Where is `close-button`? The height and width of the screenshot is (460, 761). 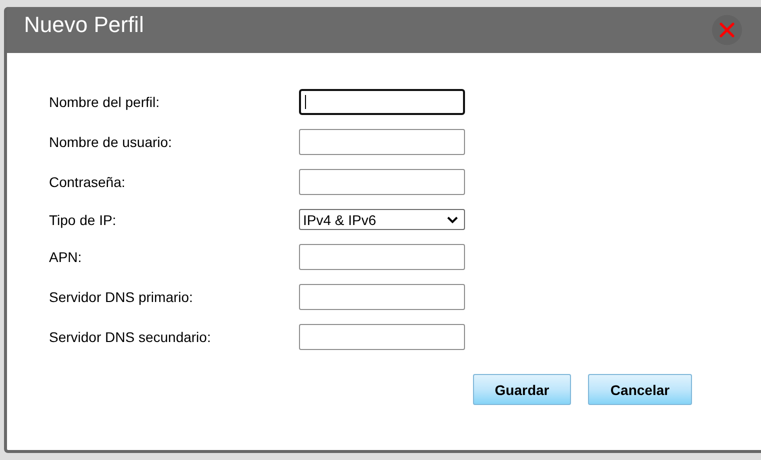 close-button is located at coordinates (727, 30).